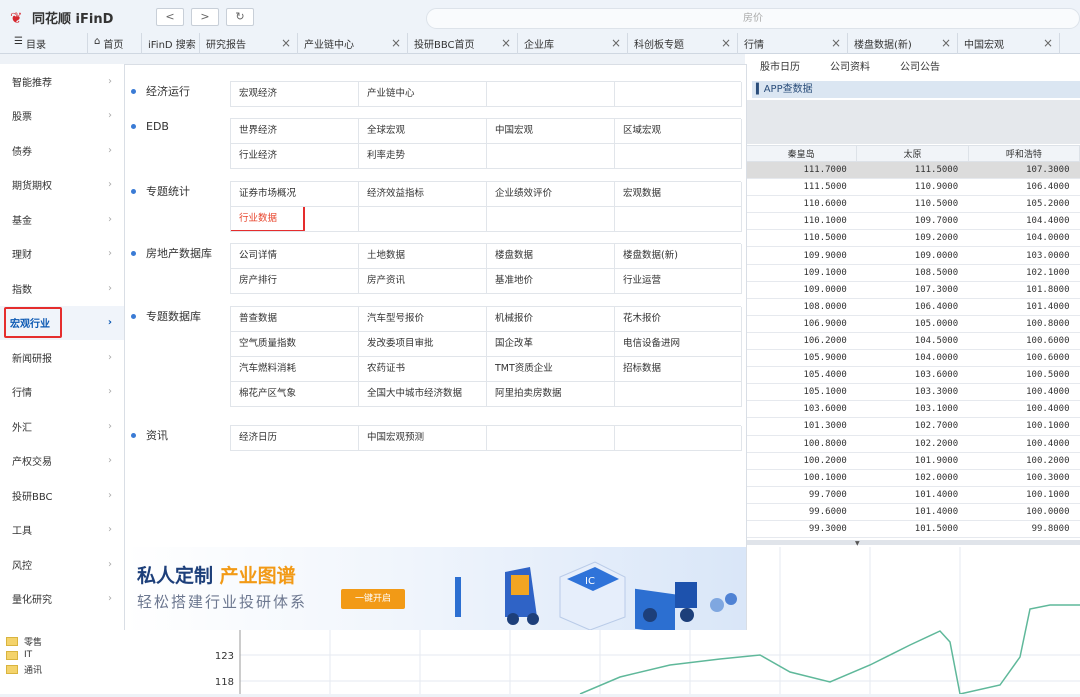 The image size is (1080, 697). What do you see at coordinates (240, 17) in the screenshot?
I see `refresh-button: ↻` at bounding box center [240, 17].